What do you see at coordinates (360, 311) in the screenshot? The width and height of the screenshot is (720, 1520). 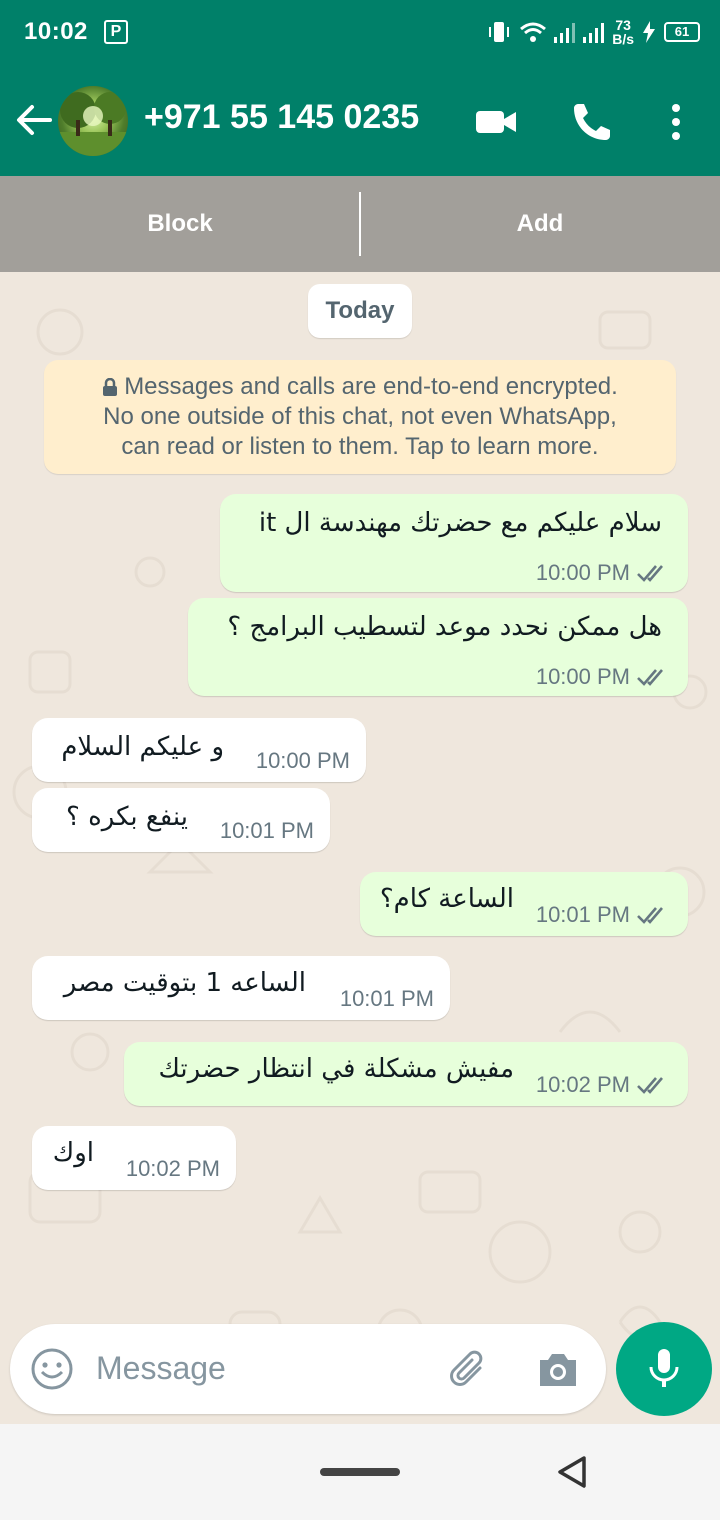 I see `date-divider: Today` at bounding box center [360, 311].